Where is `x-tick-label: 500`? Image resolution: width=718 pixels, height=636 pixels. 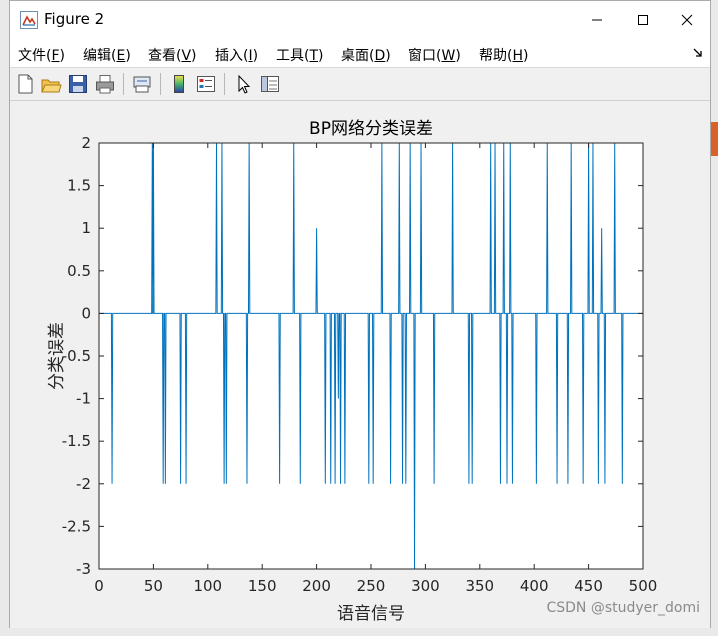 x-tick-label: 500 is located at coordinates (643, 586).